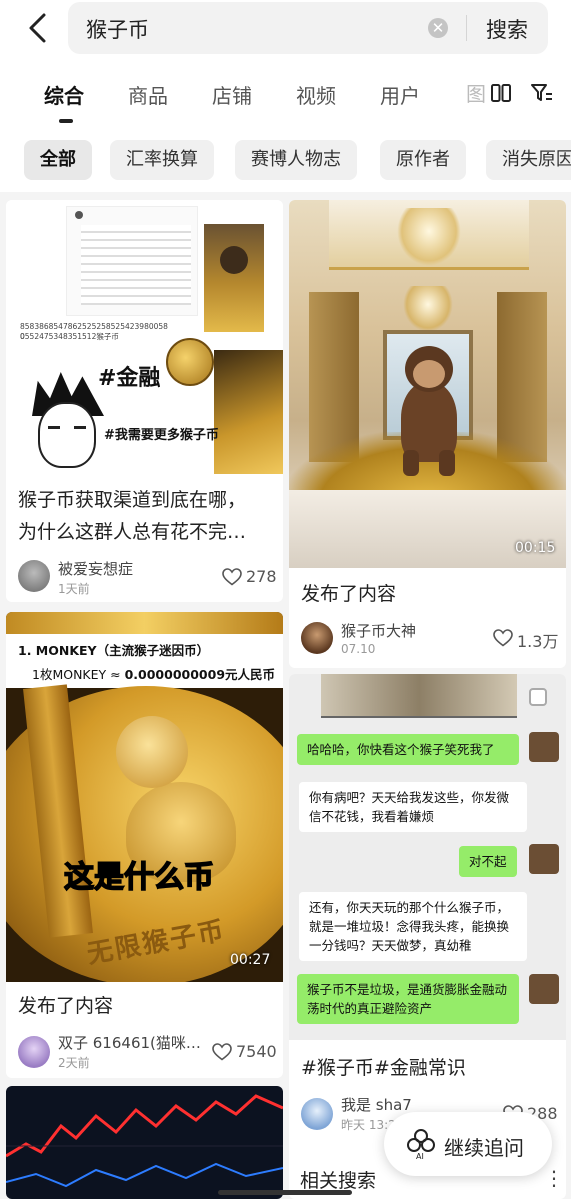 The width and height of the screenshot is (571, 1199). I want to click on author-name: 猴子币大神, so click(378, 630).